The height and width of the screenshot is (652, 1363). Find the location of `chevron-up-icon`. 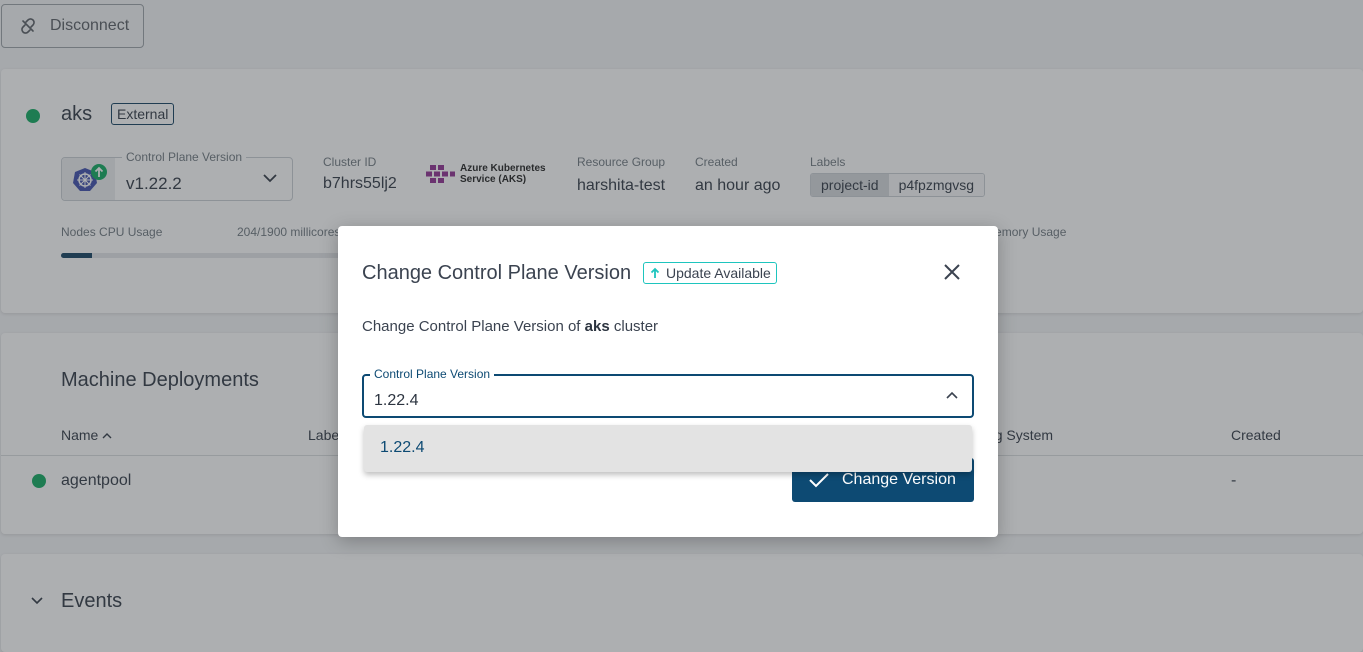

chevron-up-icon is located at coordinates (952, 395).